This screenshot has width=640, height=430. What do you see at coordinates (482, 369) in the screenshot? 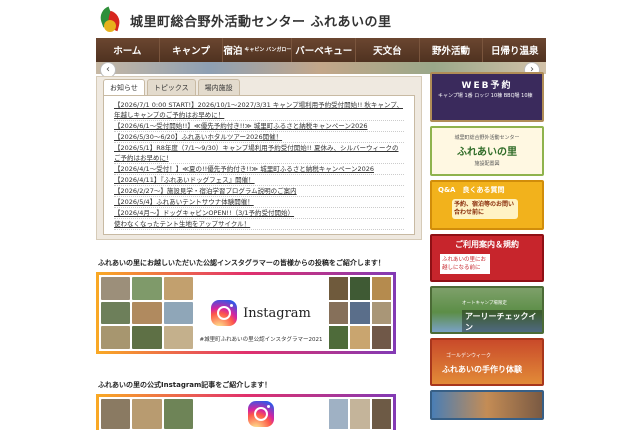
I see `craft-title: ふれあいの手作り体験` at bounding box center [482, 369].